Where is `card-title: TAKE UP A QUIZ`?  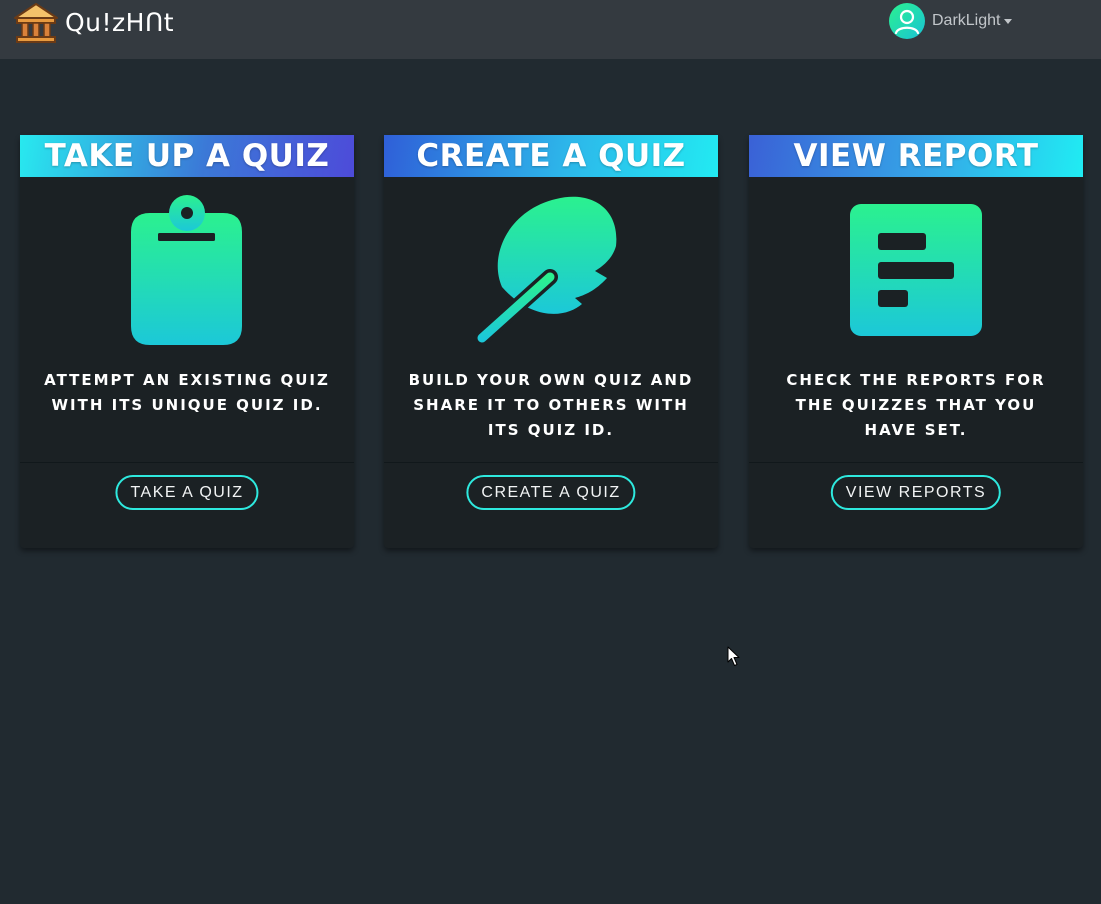
card-title: TAKE UP A QUIZ is located at coordinates (187, 156).